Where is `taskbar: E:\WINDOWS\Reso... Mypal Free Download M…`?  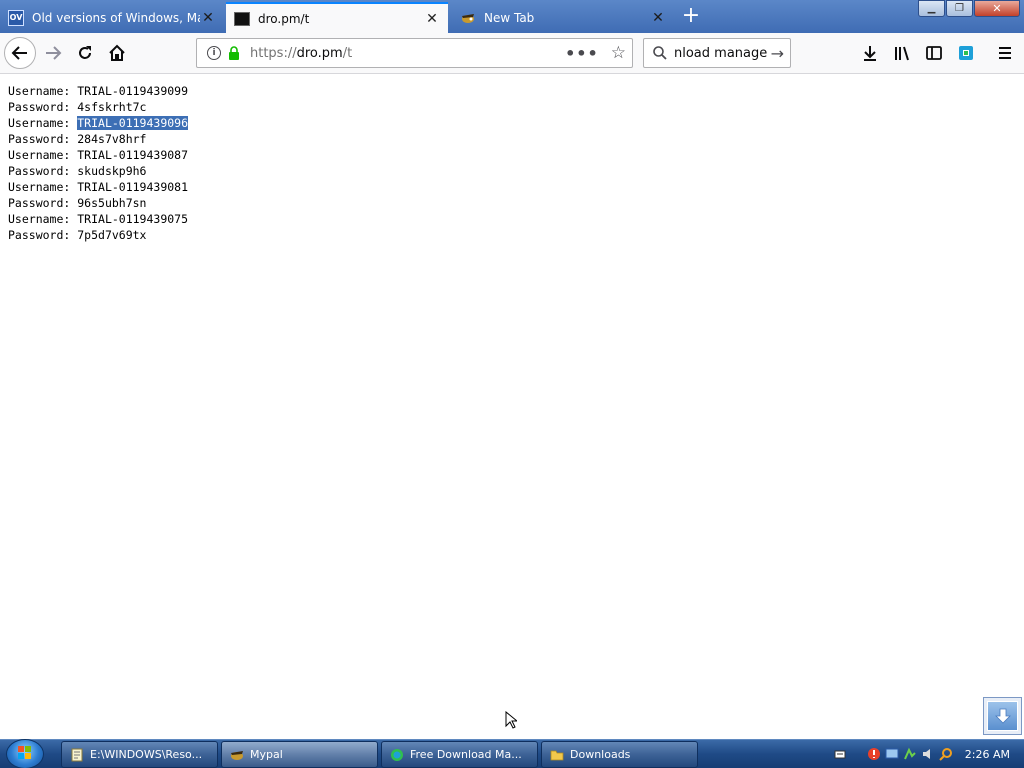 taskbar: E:\WINDOWS\Reso... Mypal Free Download M… is located at coordinates (512, 753).